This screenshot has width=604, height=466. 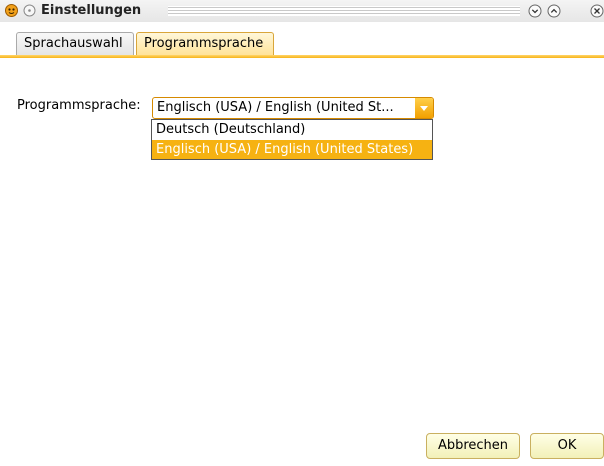 I want to click on chevron-down-icon, so click(x=424, y=108).